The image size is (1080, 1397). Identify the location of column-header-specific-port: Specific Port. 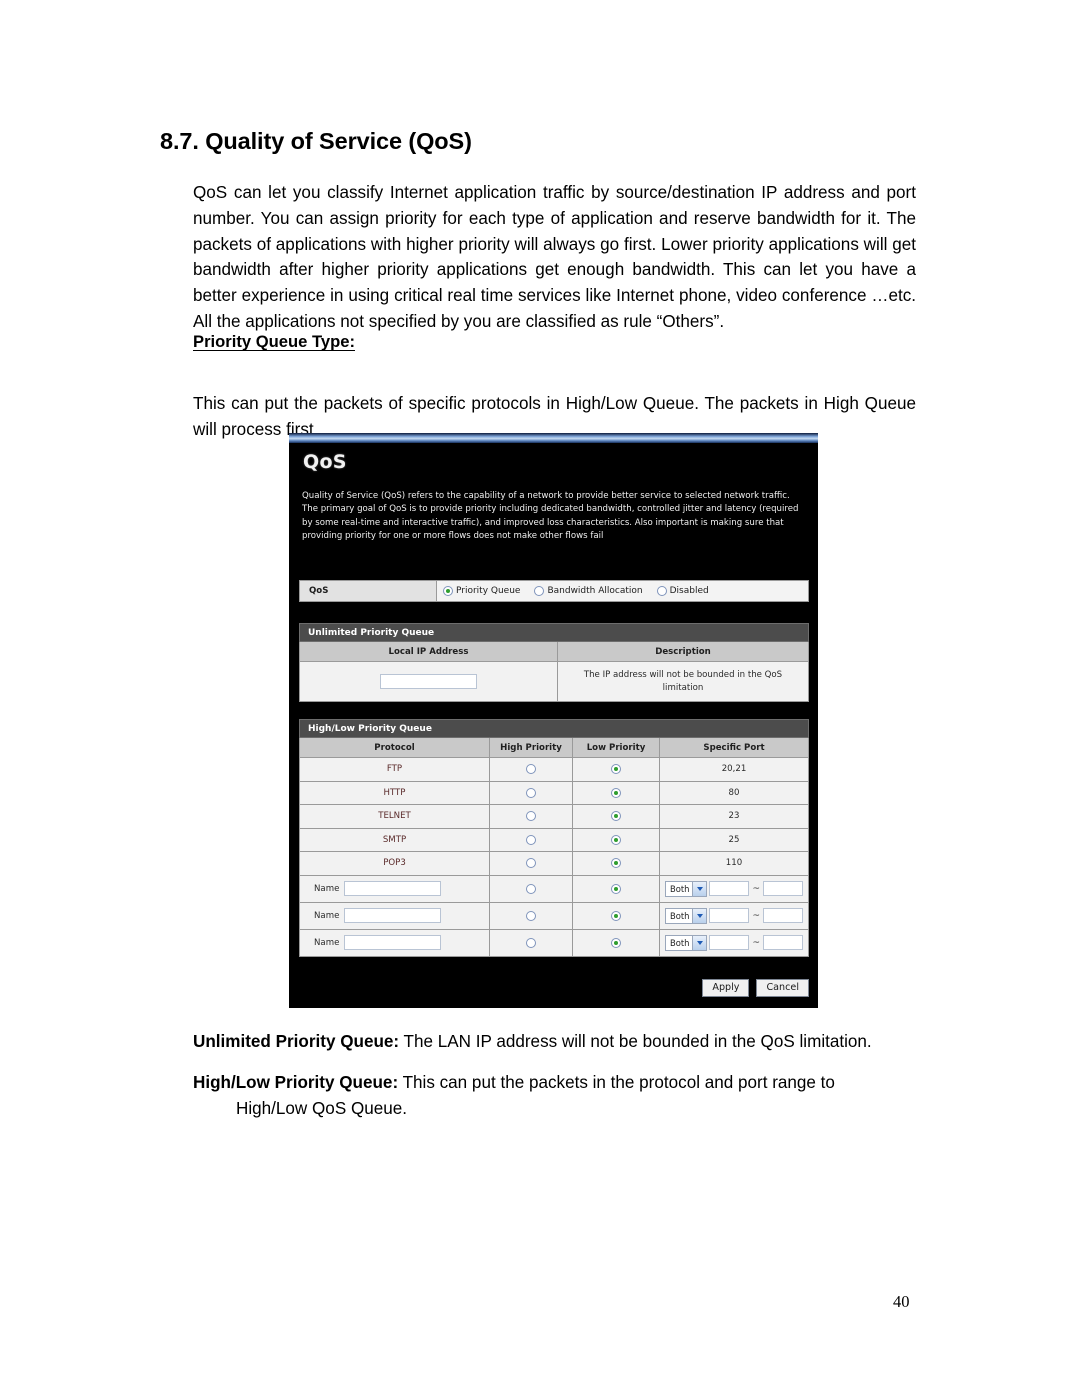
(733, 747).